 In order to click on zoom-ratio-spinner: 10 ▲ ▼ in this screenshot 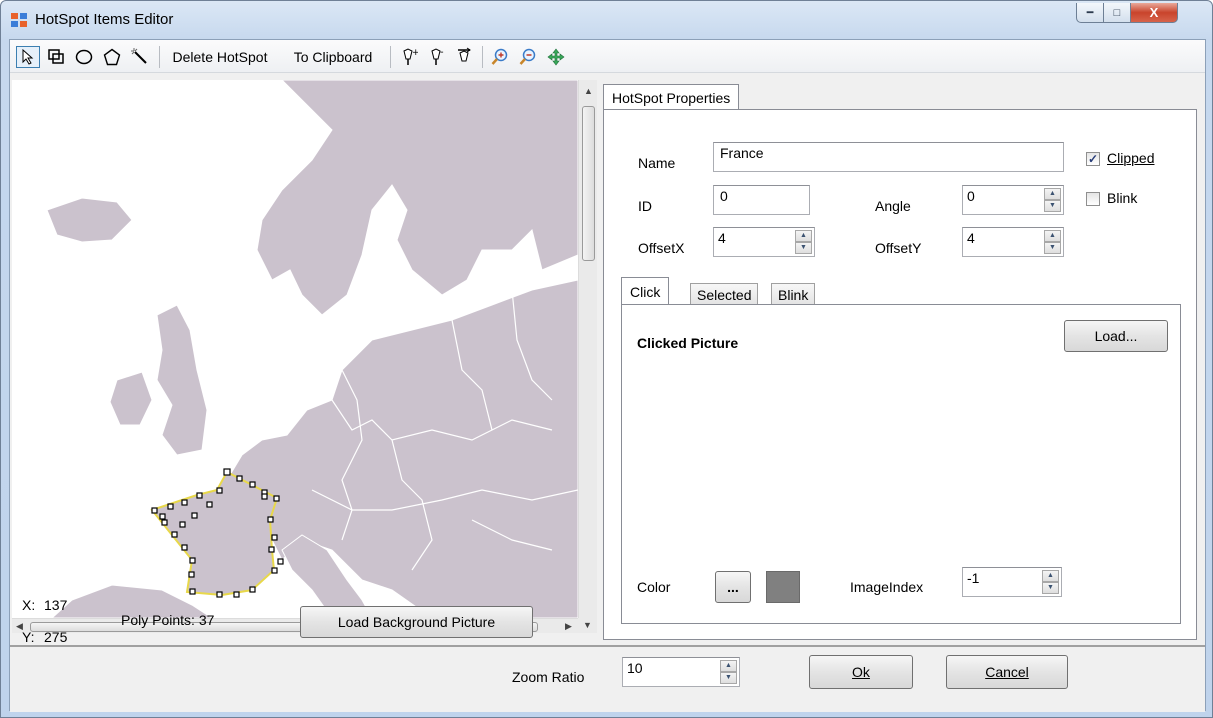, I will do `click(681, 672)`.